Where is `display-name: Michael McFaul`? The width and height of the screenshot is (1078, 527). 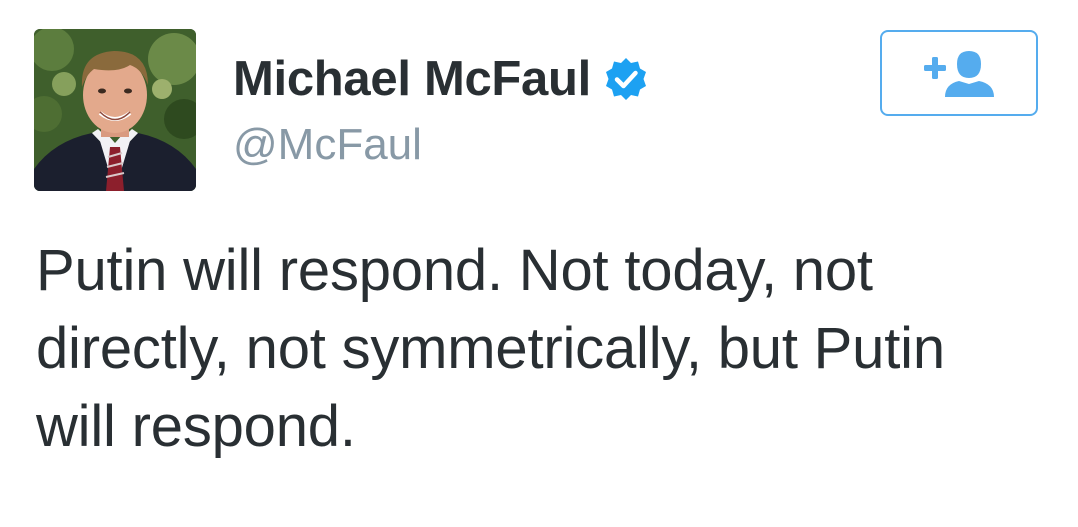 display-name: Michael McFaul is located at coordinates (412, 79).